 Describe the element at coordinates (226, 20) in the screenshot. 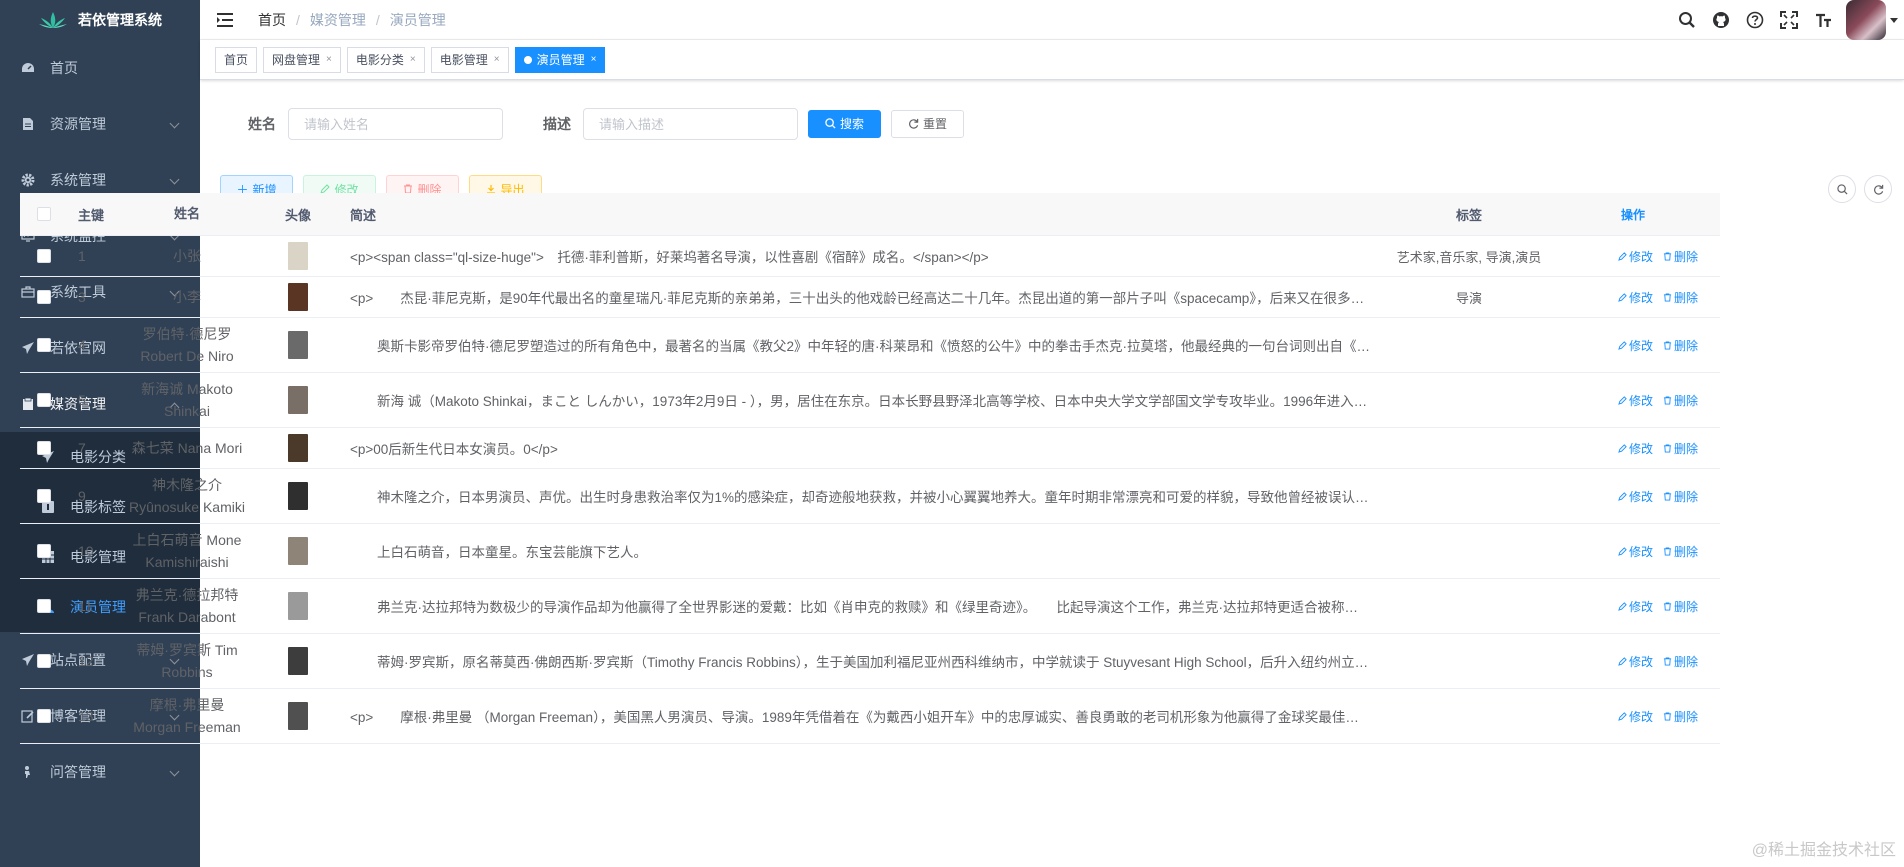

I see `hamburger-icon` at that location.